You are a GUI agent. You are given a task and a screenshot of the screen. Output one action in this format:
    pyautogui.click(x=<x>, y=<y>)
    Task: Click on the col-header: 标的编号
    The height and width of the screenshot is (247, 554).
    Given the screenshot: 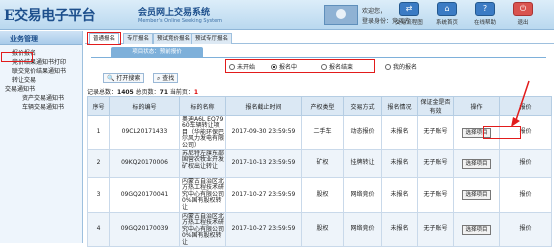 What is the action you would take?
    pyautogui.click(x=144, y=106)
    